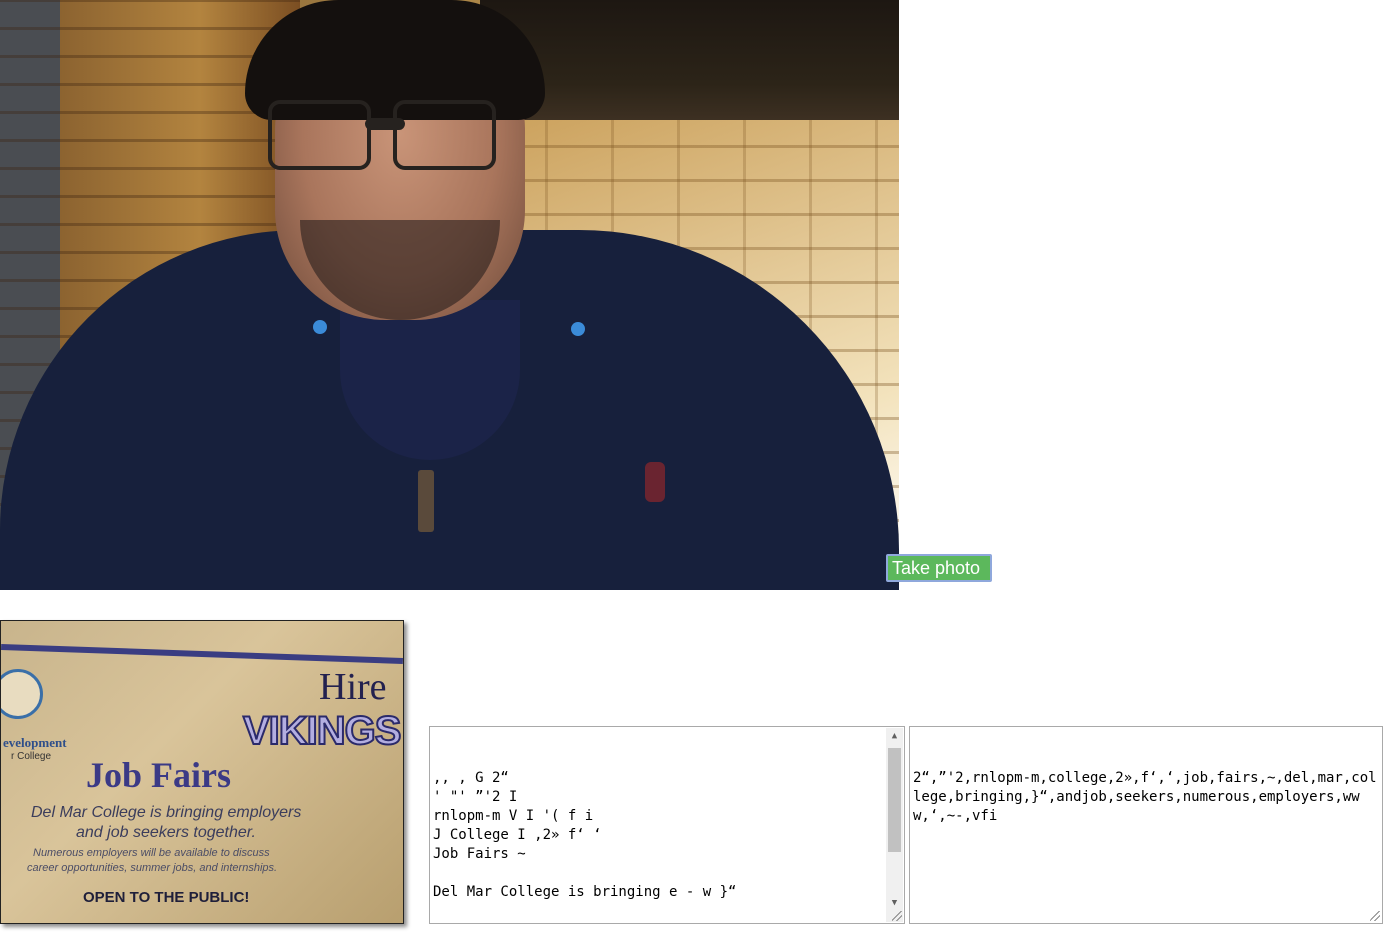 This screenshot has height=932, width=1390. What do you see at coordinates (166, 812) in the screenshot?
I see `flyer-tagline-1: Del Mar College is bringing employers` at bounding box center [166, 812].